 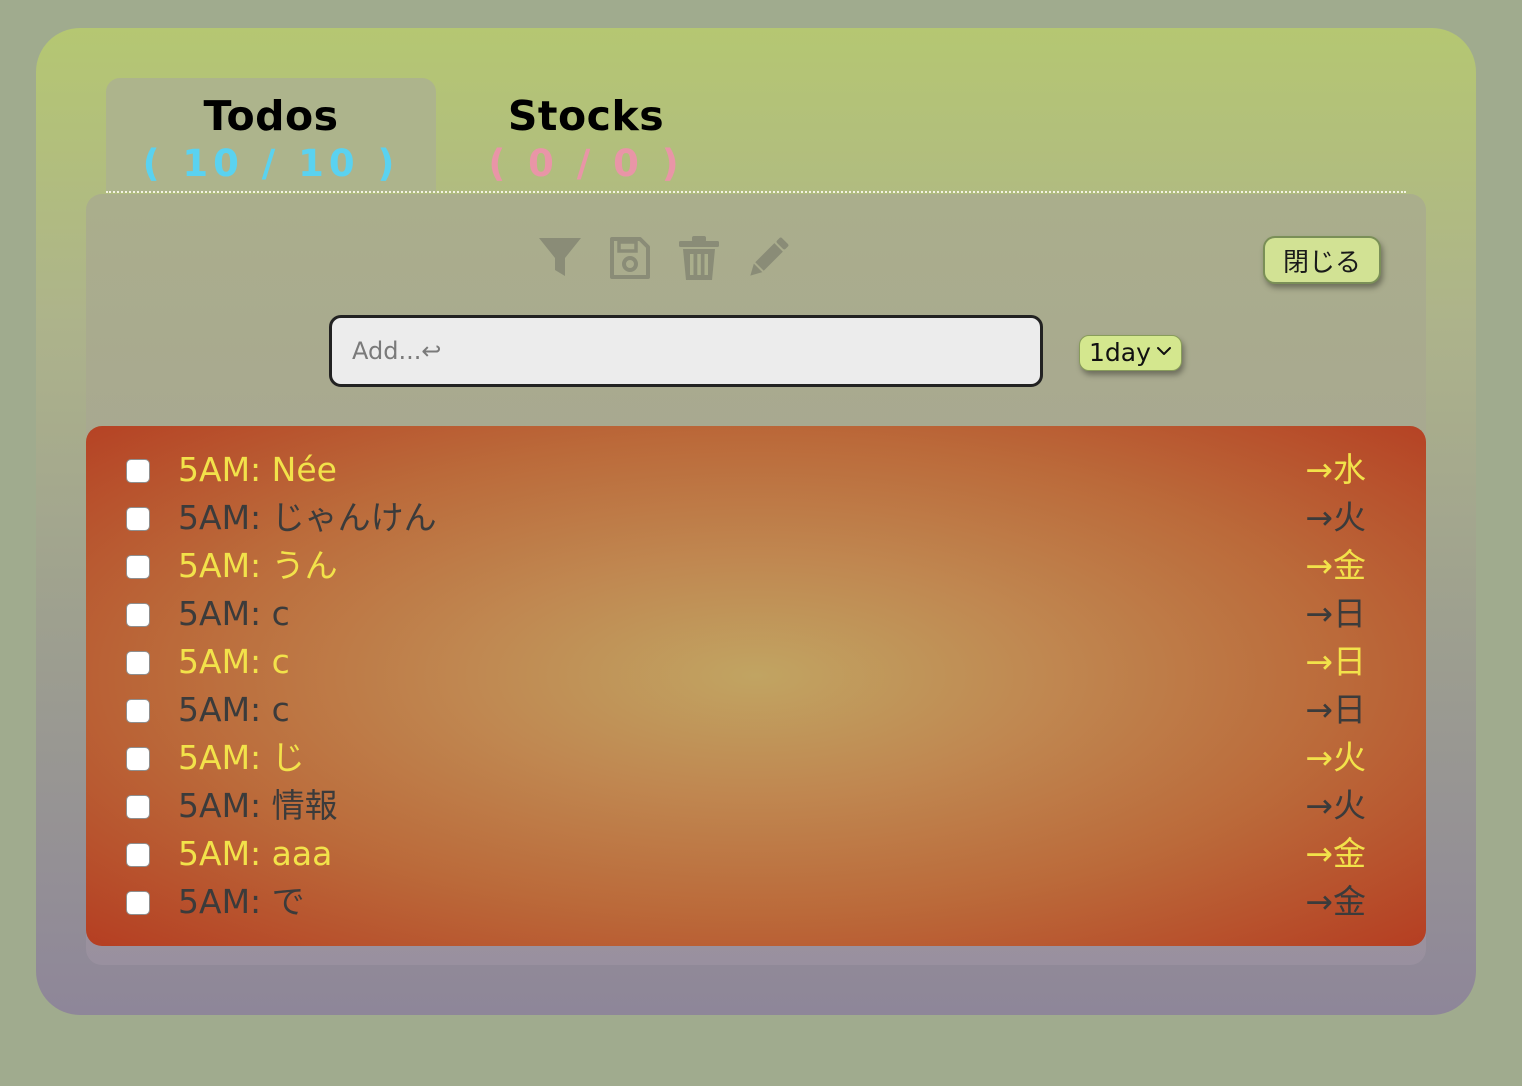 I want to click on todo-item: 5AM: で →金, so click(x=756, y=902).